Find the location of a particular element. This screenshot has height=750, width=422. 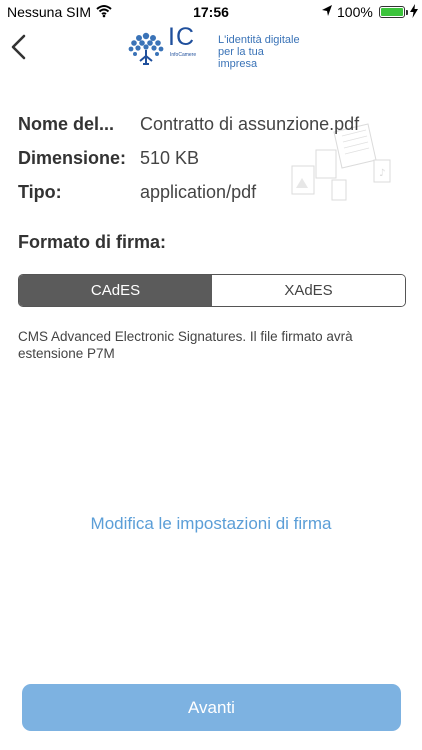

detail-label: Tipo: is located at coordinates (40, 192).